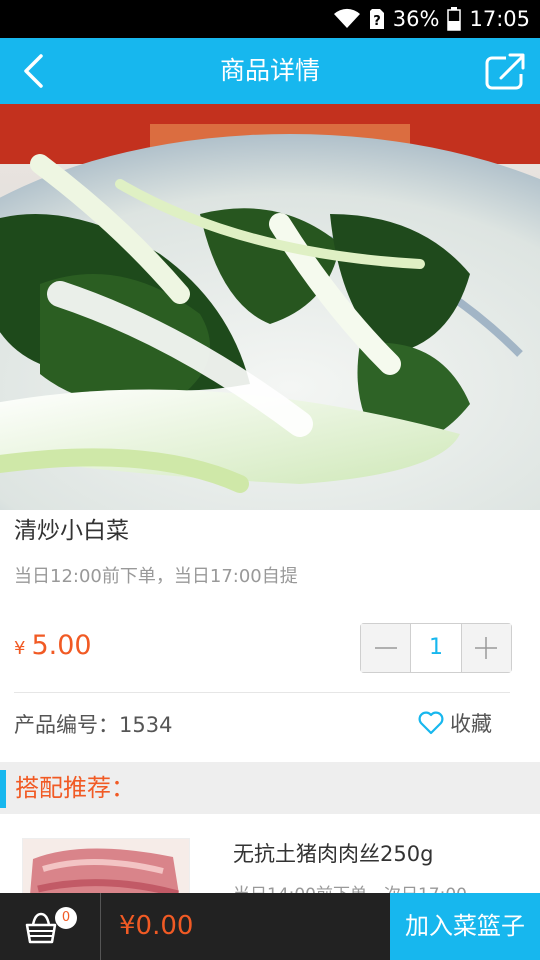 This screenshot has height=960, width=540. What do you see at coordinates (93, 725) in the screenshot?
I see `product-code: 产品编号：1534` at bounding box center [93, 725].